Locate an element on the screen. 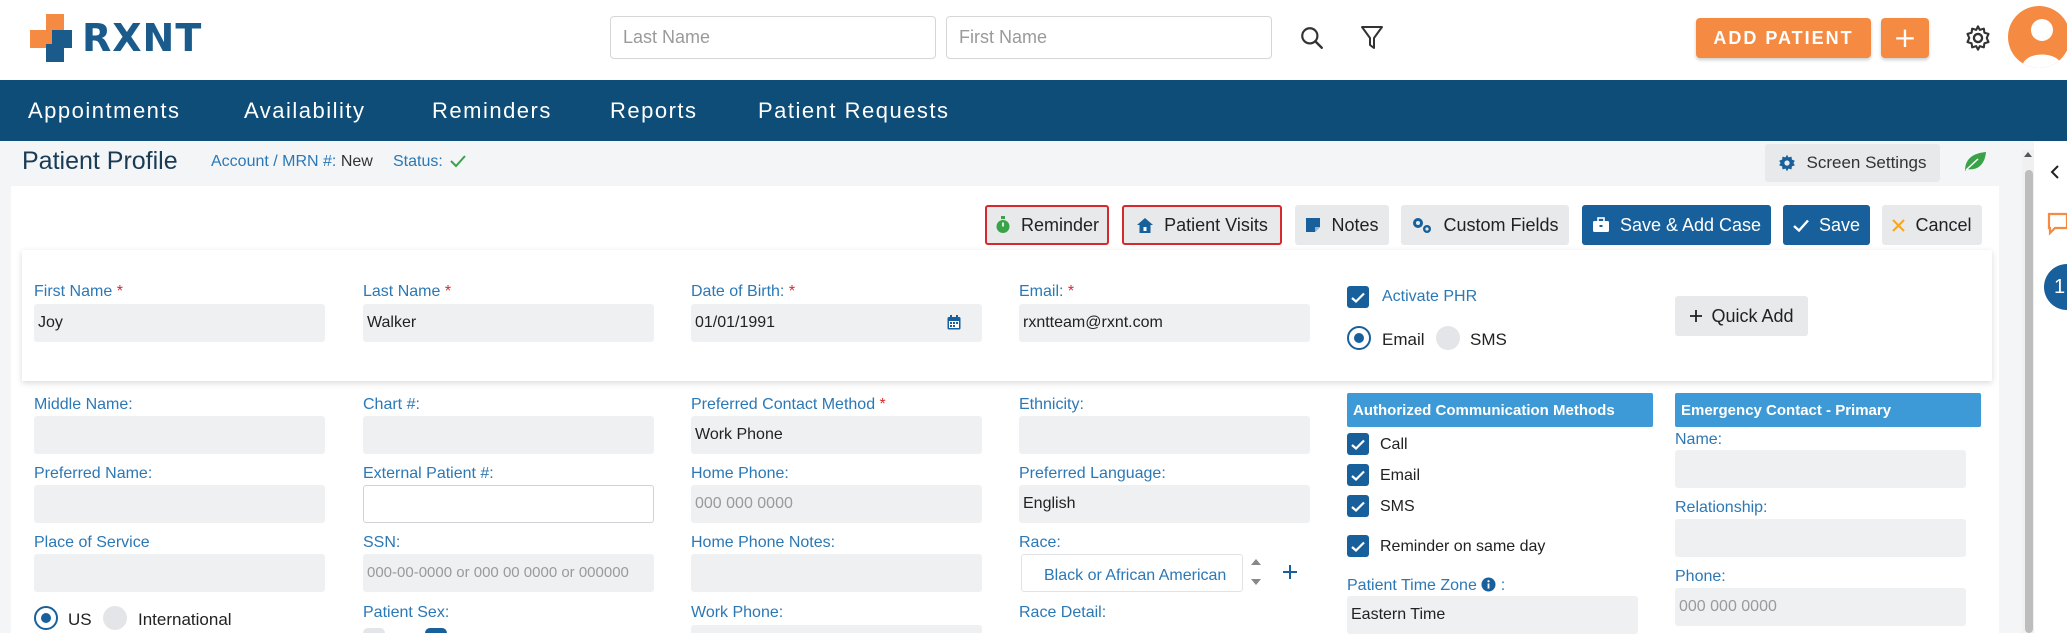  emergency-phone-field: 000 000 0000 is located at coordinates (1820, 607).